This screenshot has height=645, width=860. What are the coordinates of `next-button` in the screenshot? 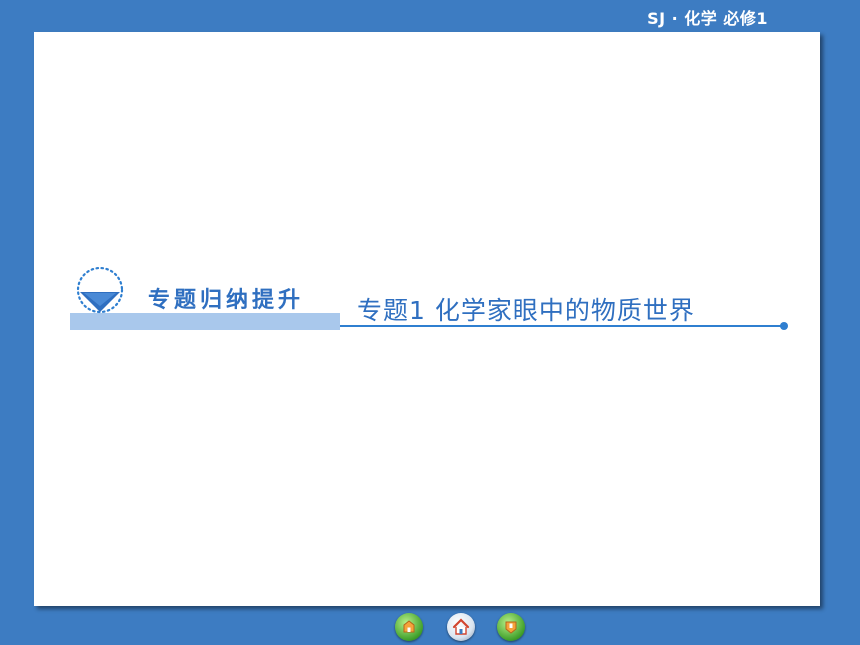 It's located at (511, 627).